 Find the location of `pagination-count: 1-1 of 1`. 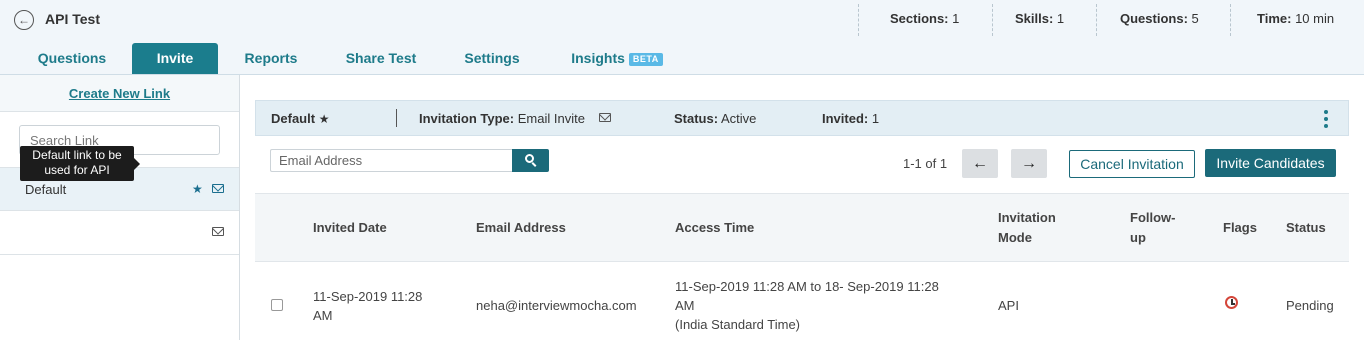

pagination-count: 1-1 of 1 is located at coordinates (925, 163).